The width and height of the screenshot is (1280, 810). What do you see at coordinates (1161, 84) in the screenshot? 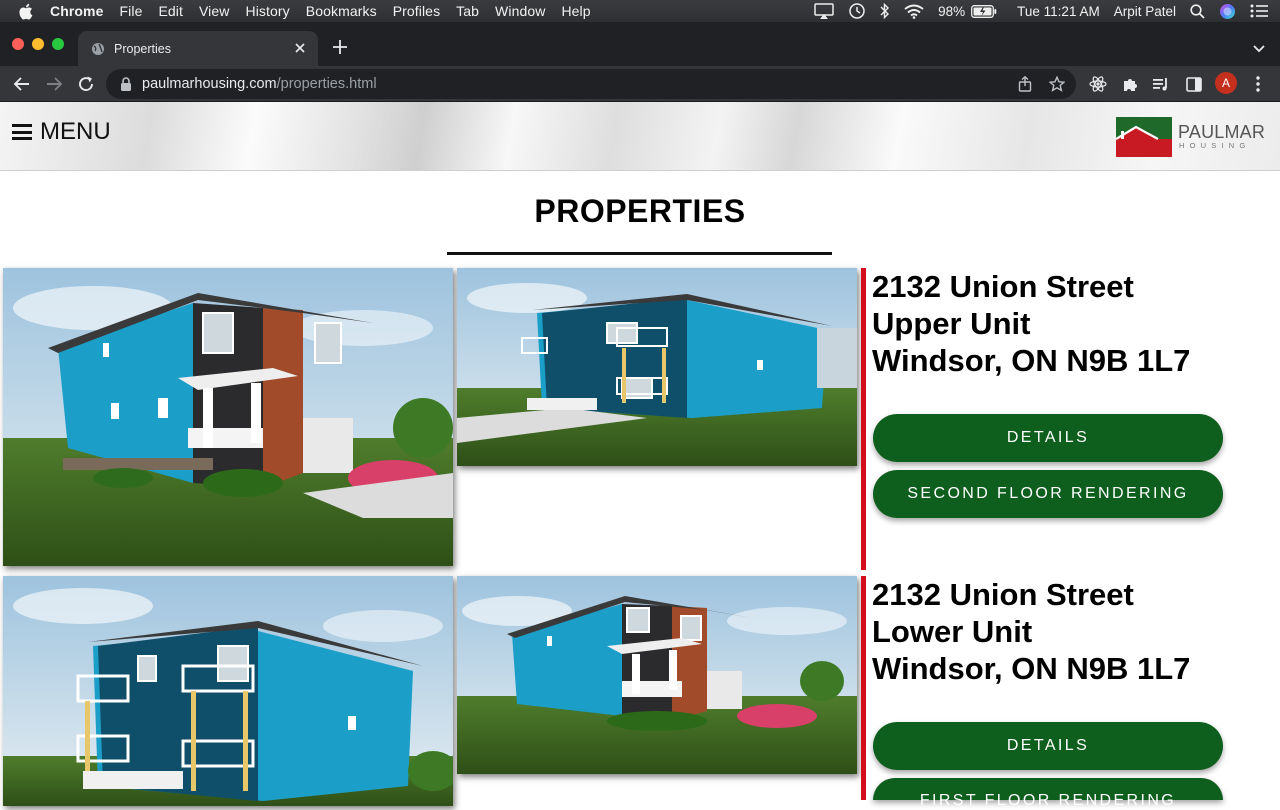
I see `media-queue-icon` at bounding box center [1161, 84].